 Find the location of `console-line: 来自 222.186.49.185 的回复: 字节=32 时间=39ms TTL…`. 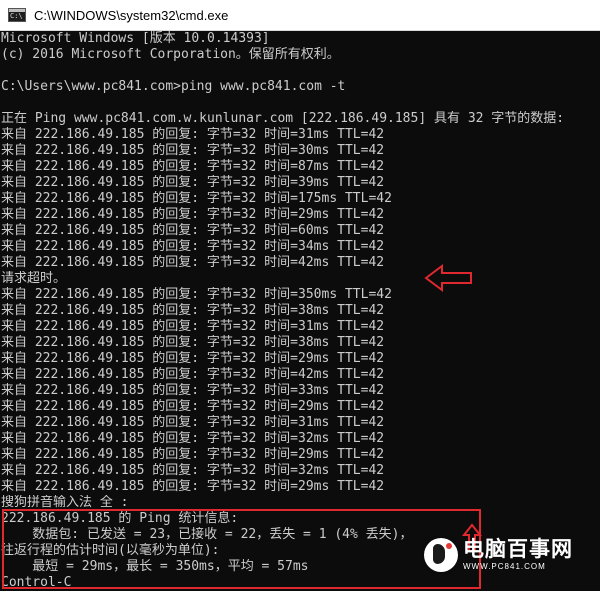

console-line: 来自 222.186.49.185 的回复: 字节=32 时间=39ms TTL… is located at coordinates (193, 182).